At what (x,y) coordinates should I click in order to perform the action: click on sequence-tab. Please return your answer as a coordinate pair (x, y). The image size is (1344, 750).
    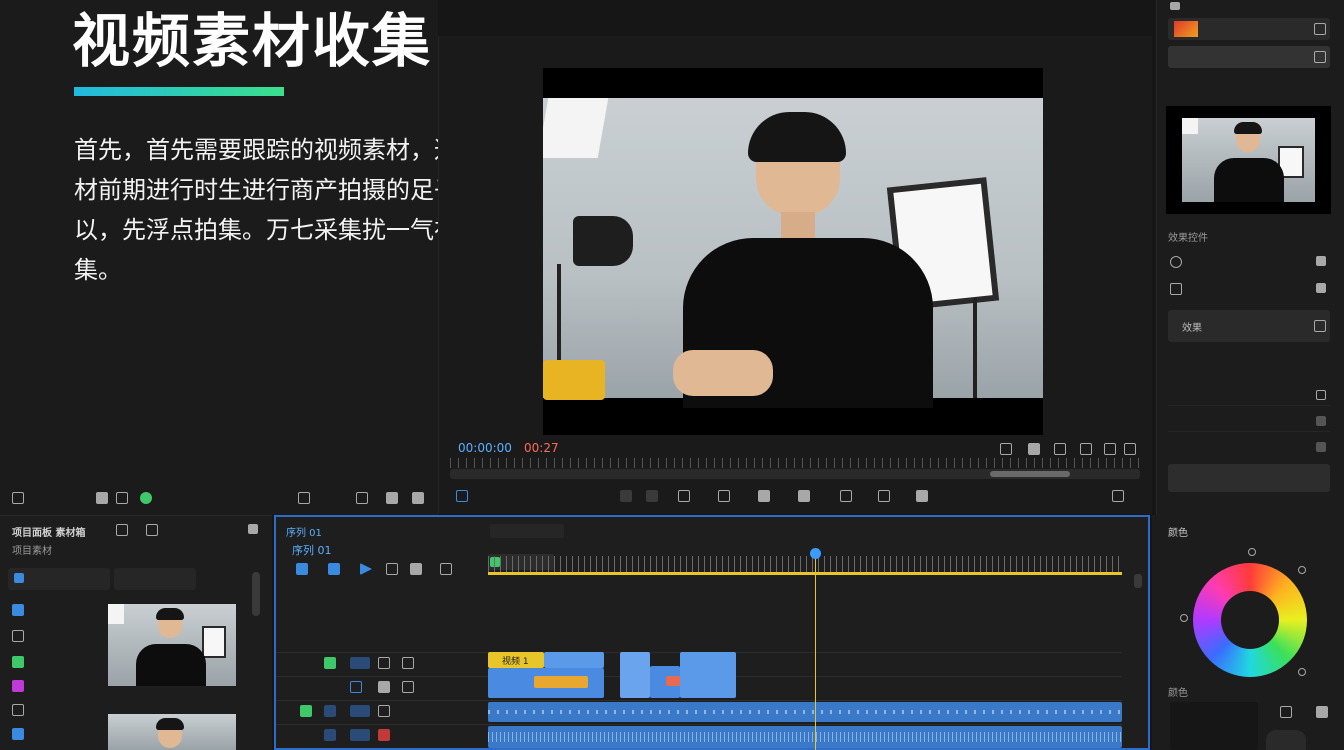
    Looking at the image, I should click on (527, 531).